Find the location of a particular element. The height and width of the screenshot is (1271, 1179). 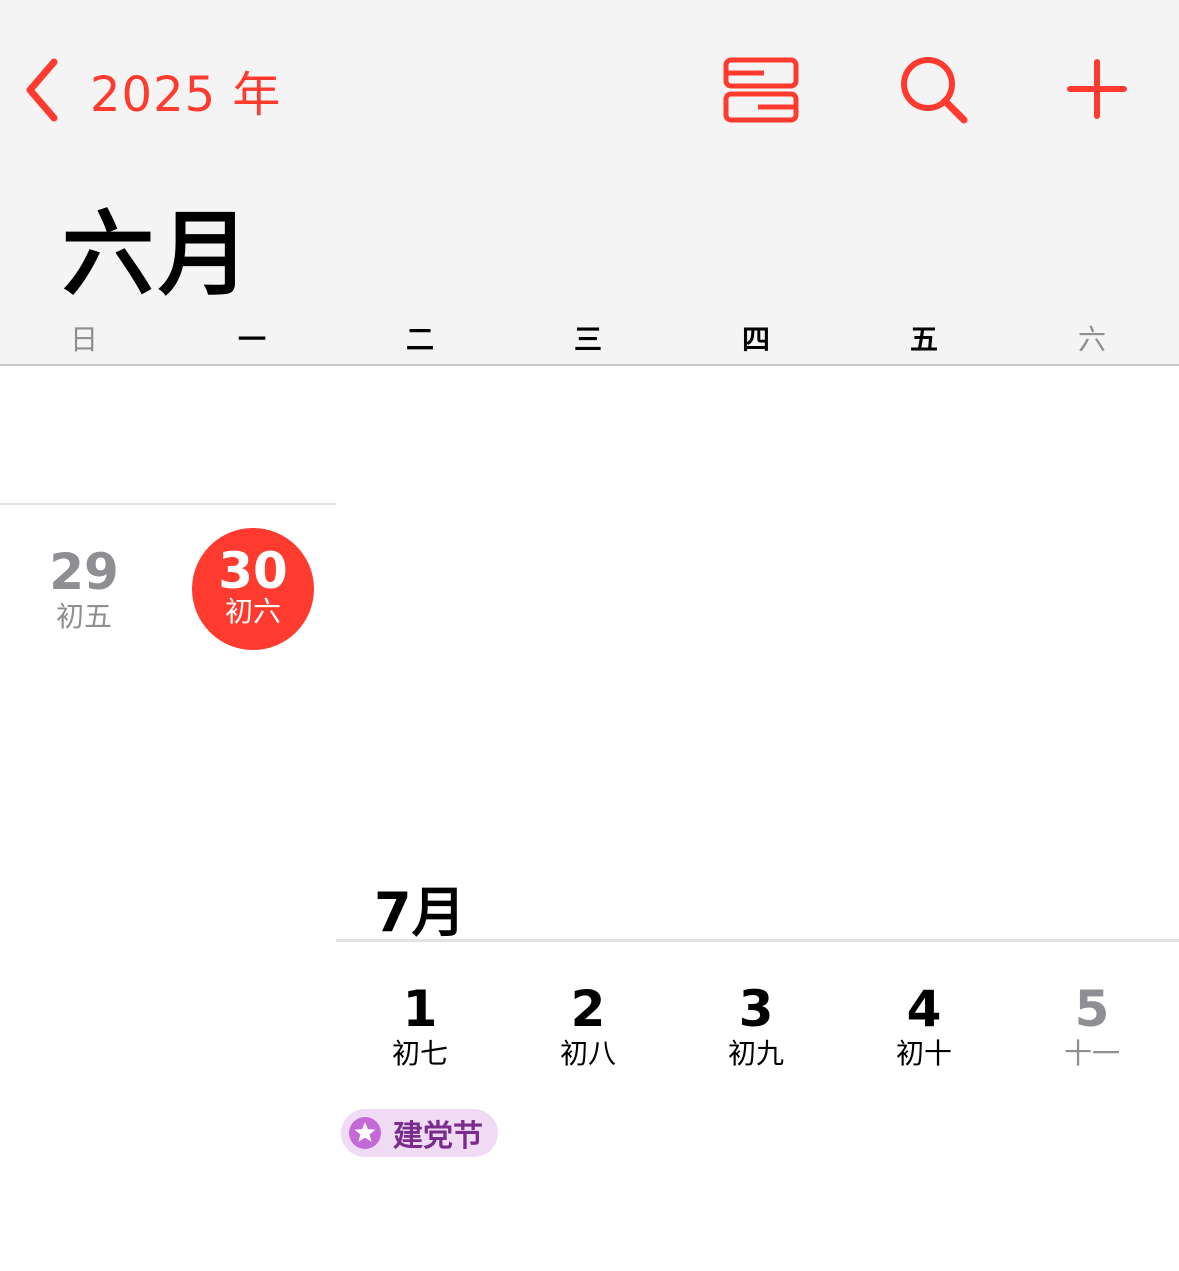

header-divider is located at coordinates (589, 365).